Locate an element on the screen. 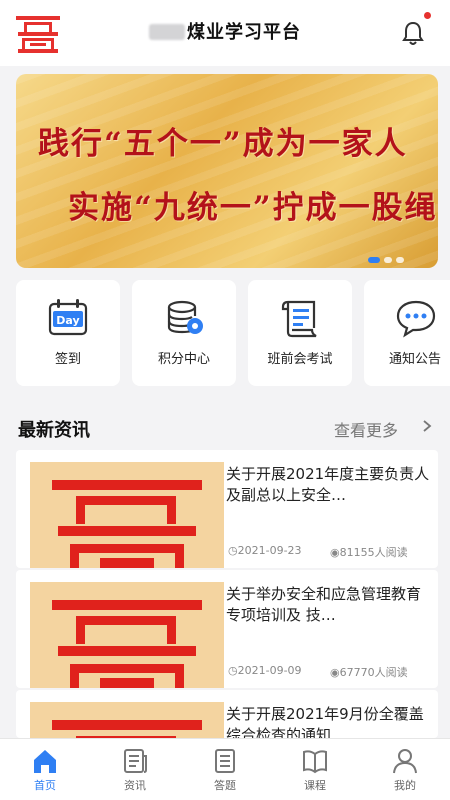 The width and height of the screenshot is (450, 800). quick-entry-points: 积分中心 is located at coordinates (184, 333).